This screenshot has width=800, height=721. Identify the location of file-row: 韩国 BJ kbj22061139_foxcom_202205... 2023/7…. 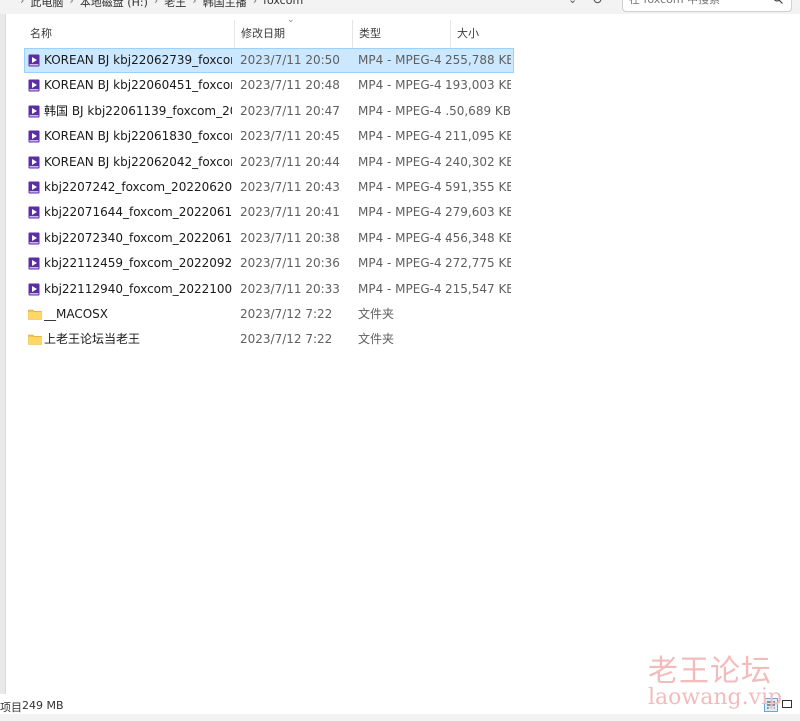
(269, 111).